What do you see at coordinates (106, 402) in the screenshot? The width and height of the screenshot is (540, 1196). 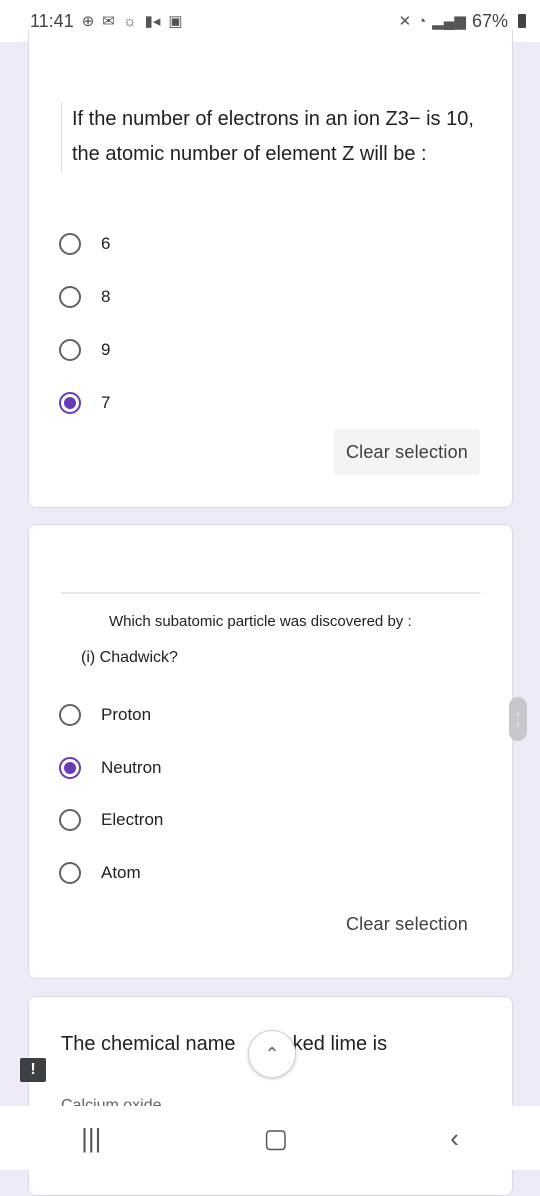 I see `option-label: 7` at bounding box center [106, 402].